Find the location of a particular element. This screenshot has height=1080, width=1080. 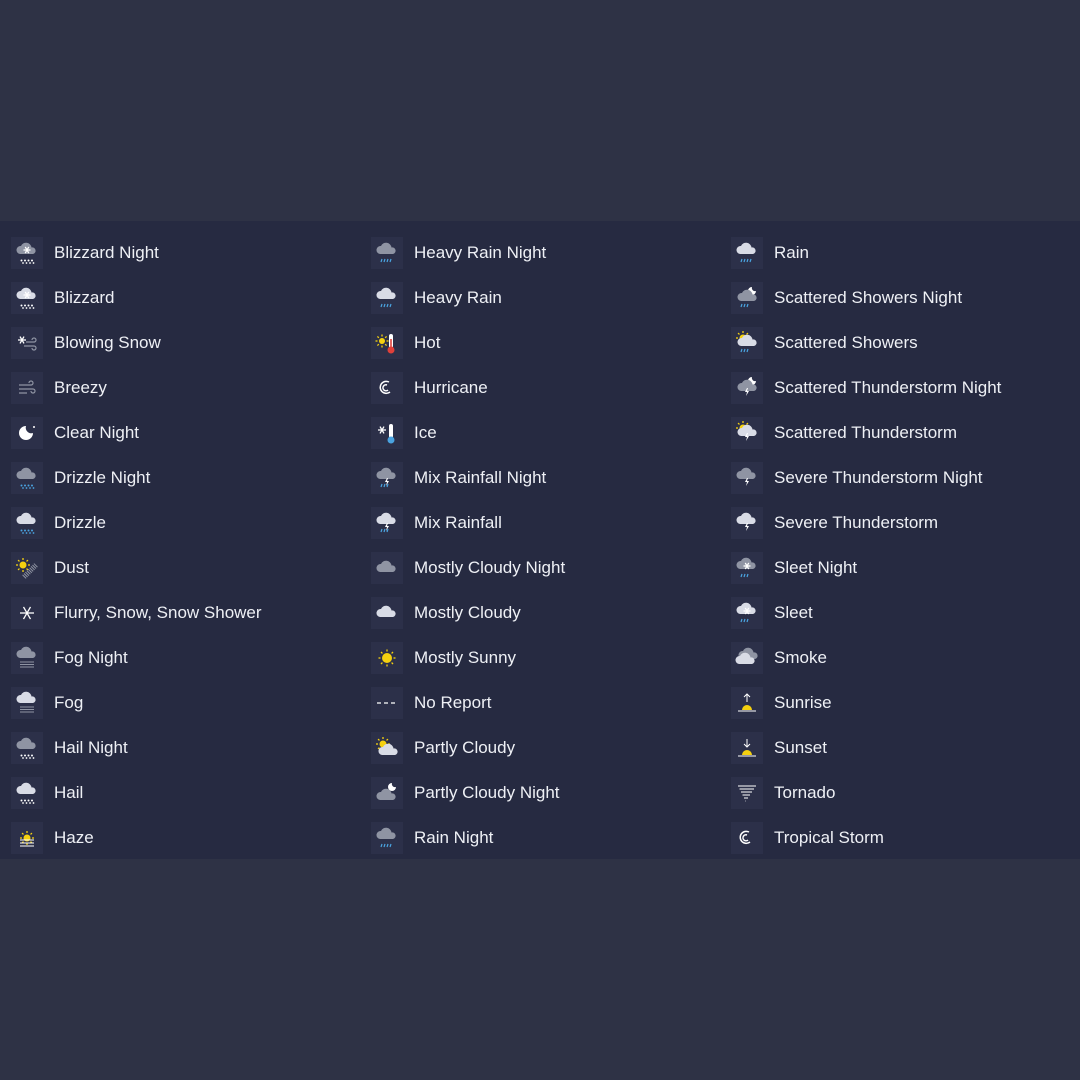

list-item: Hail is located at coordinates (131, 792).